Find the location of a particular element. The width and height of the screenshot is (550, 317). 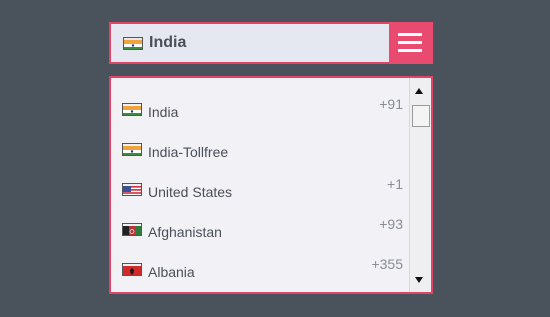

dial-code: +355 is located at coordinates (387, 264).